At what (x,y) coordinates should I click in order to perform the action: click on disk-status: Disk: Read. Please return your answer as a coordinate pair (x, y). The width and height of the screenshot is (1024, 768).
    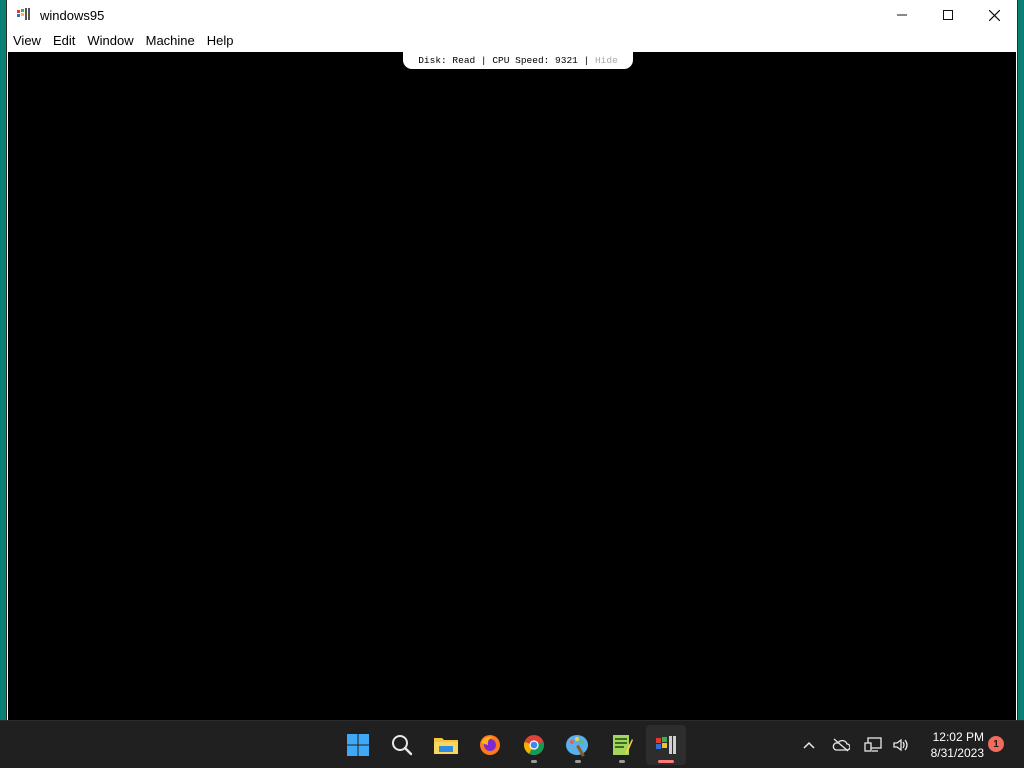
    Looking at the image, I should click on (447, 60).